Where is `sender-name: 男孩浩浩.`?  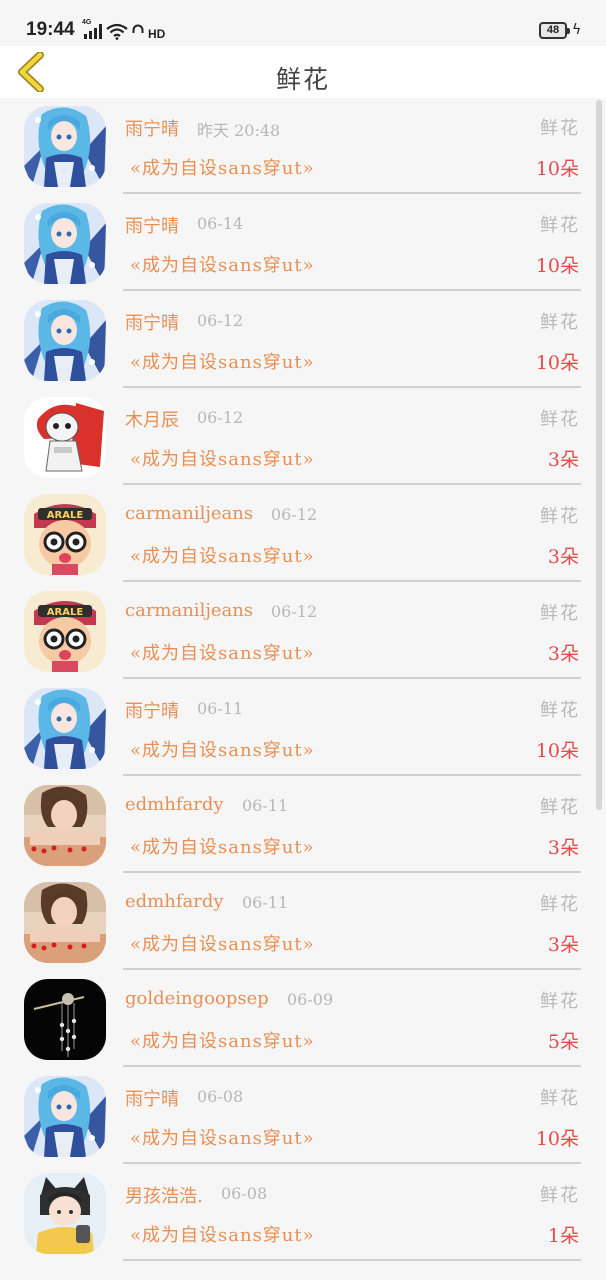 sender-name: 男孩浩浩. is located at coordinates (164, 1195).